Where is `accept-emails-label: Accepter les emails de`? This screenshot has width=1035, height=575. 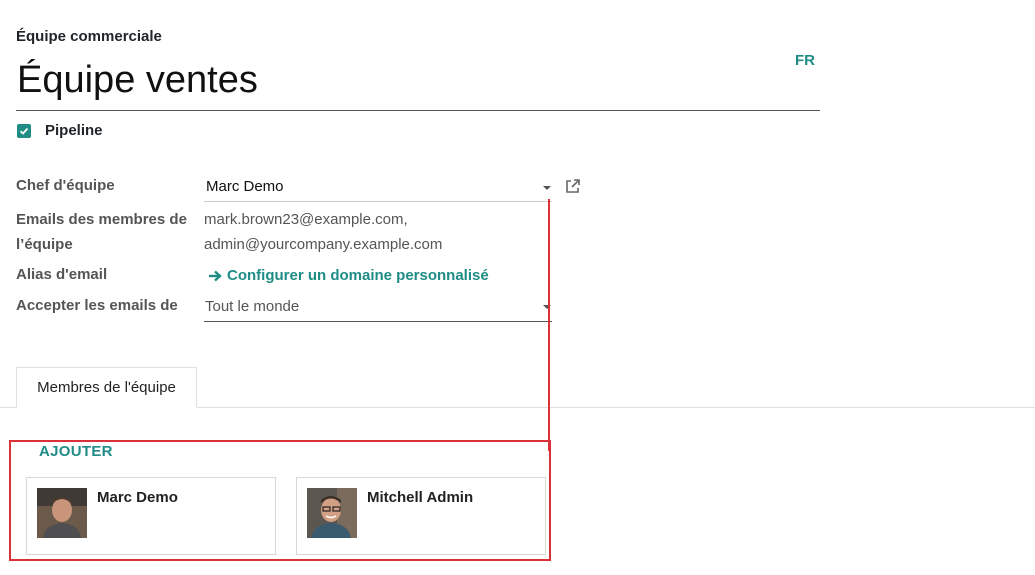 accept-emails-label: Accepter les emails de is located at coordinates (97, 305).